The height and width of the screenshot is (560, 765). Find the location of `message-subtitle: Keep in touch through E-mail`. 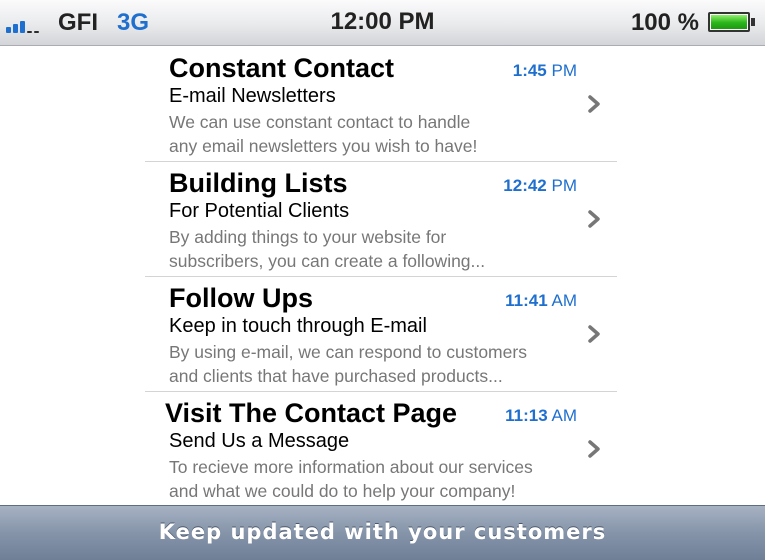

message-subtitle: Keep in touch through E-mail is located at coordinates (298, 326).